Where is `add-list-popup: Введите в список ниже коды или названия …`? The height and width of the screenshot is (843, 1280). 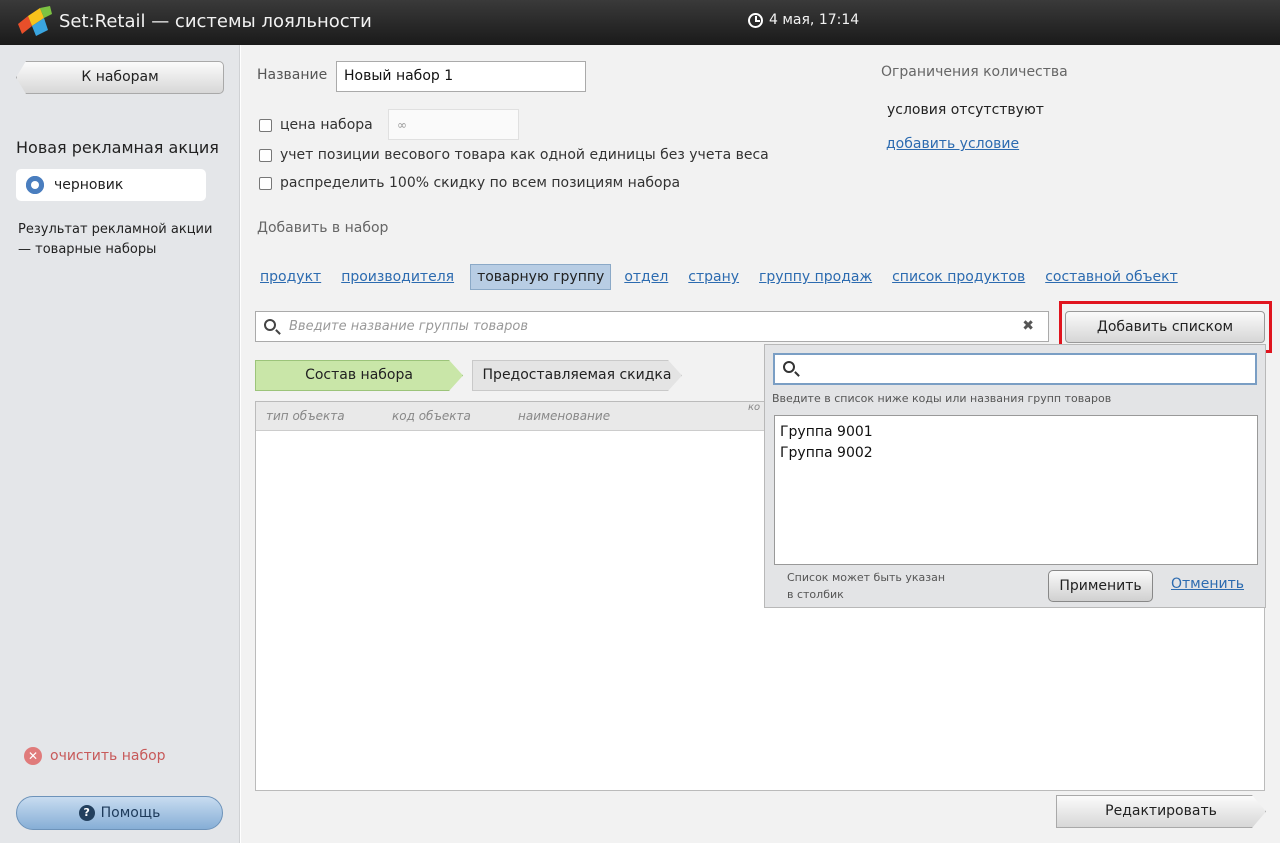
add-list-popup: Введите в список ниже коды или названия … is located at coordinates (1015, 476).